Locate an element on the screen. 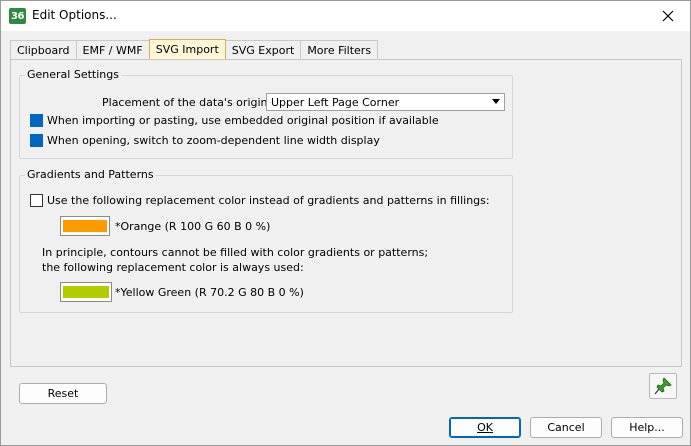  tab-svg-export: SVG Export is located at coordinates (263, 49).